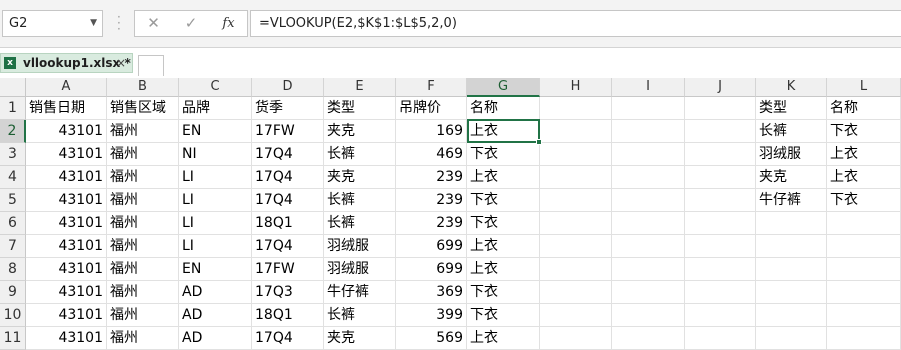  What do you see at coordinates (13, 177) in the screenshot?
I see `row-header-4: 4` at bounding box center [13, 177].